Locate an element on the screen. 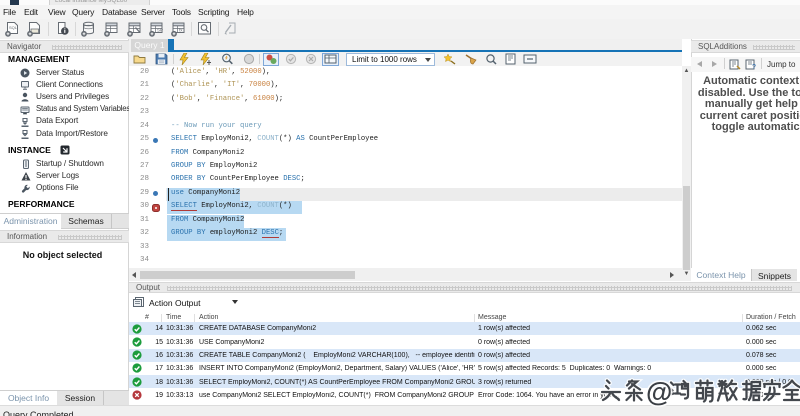 The height and width of the screenshot is (416, 800). svg-text: SP is located at coordinates (160, 30).